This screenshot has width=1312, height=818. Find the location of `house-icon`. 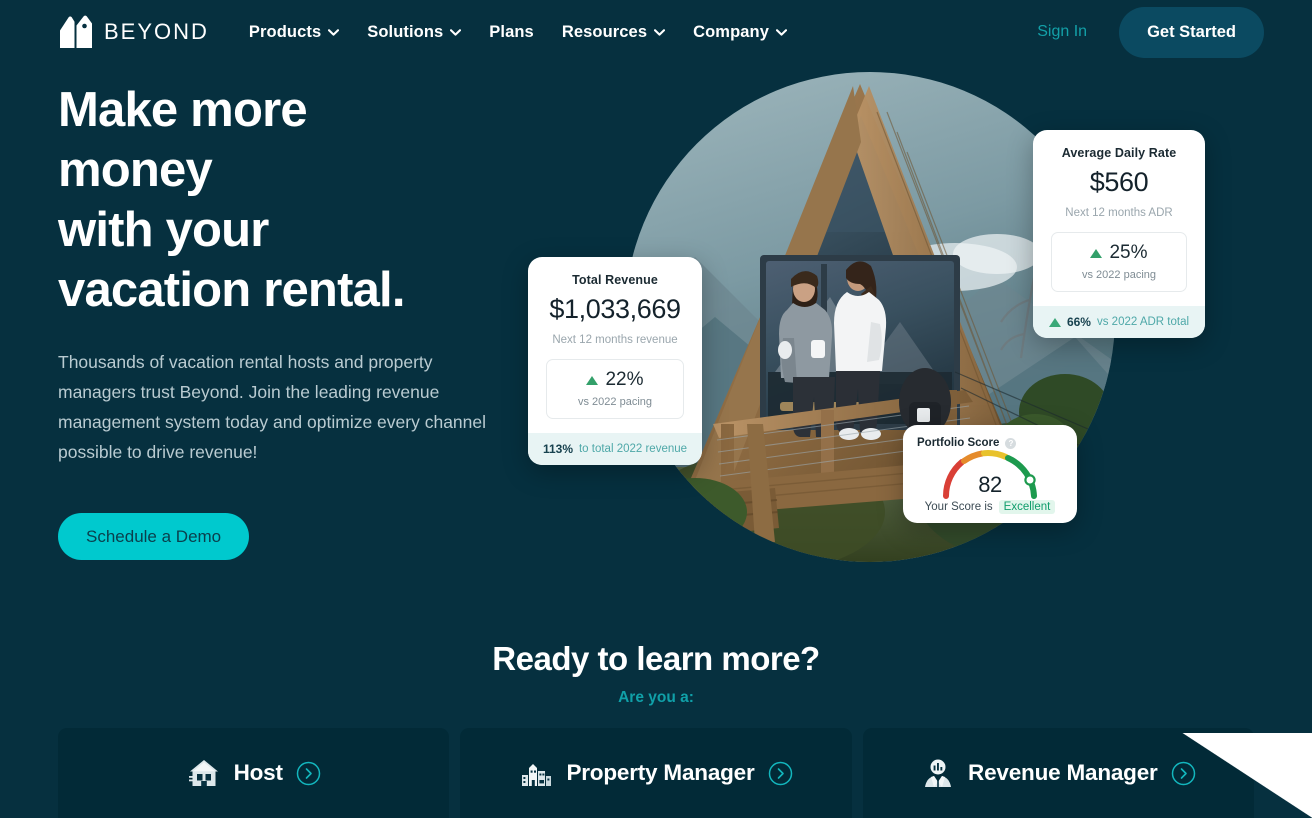

house-icon is located at coordinates (204, 773).